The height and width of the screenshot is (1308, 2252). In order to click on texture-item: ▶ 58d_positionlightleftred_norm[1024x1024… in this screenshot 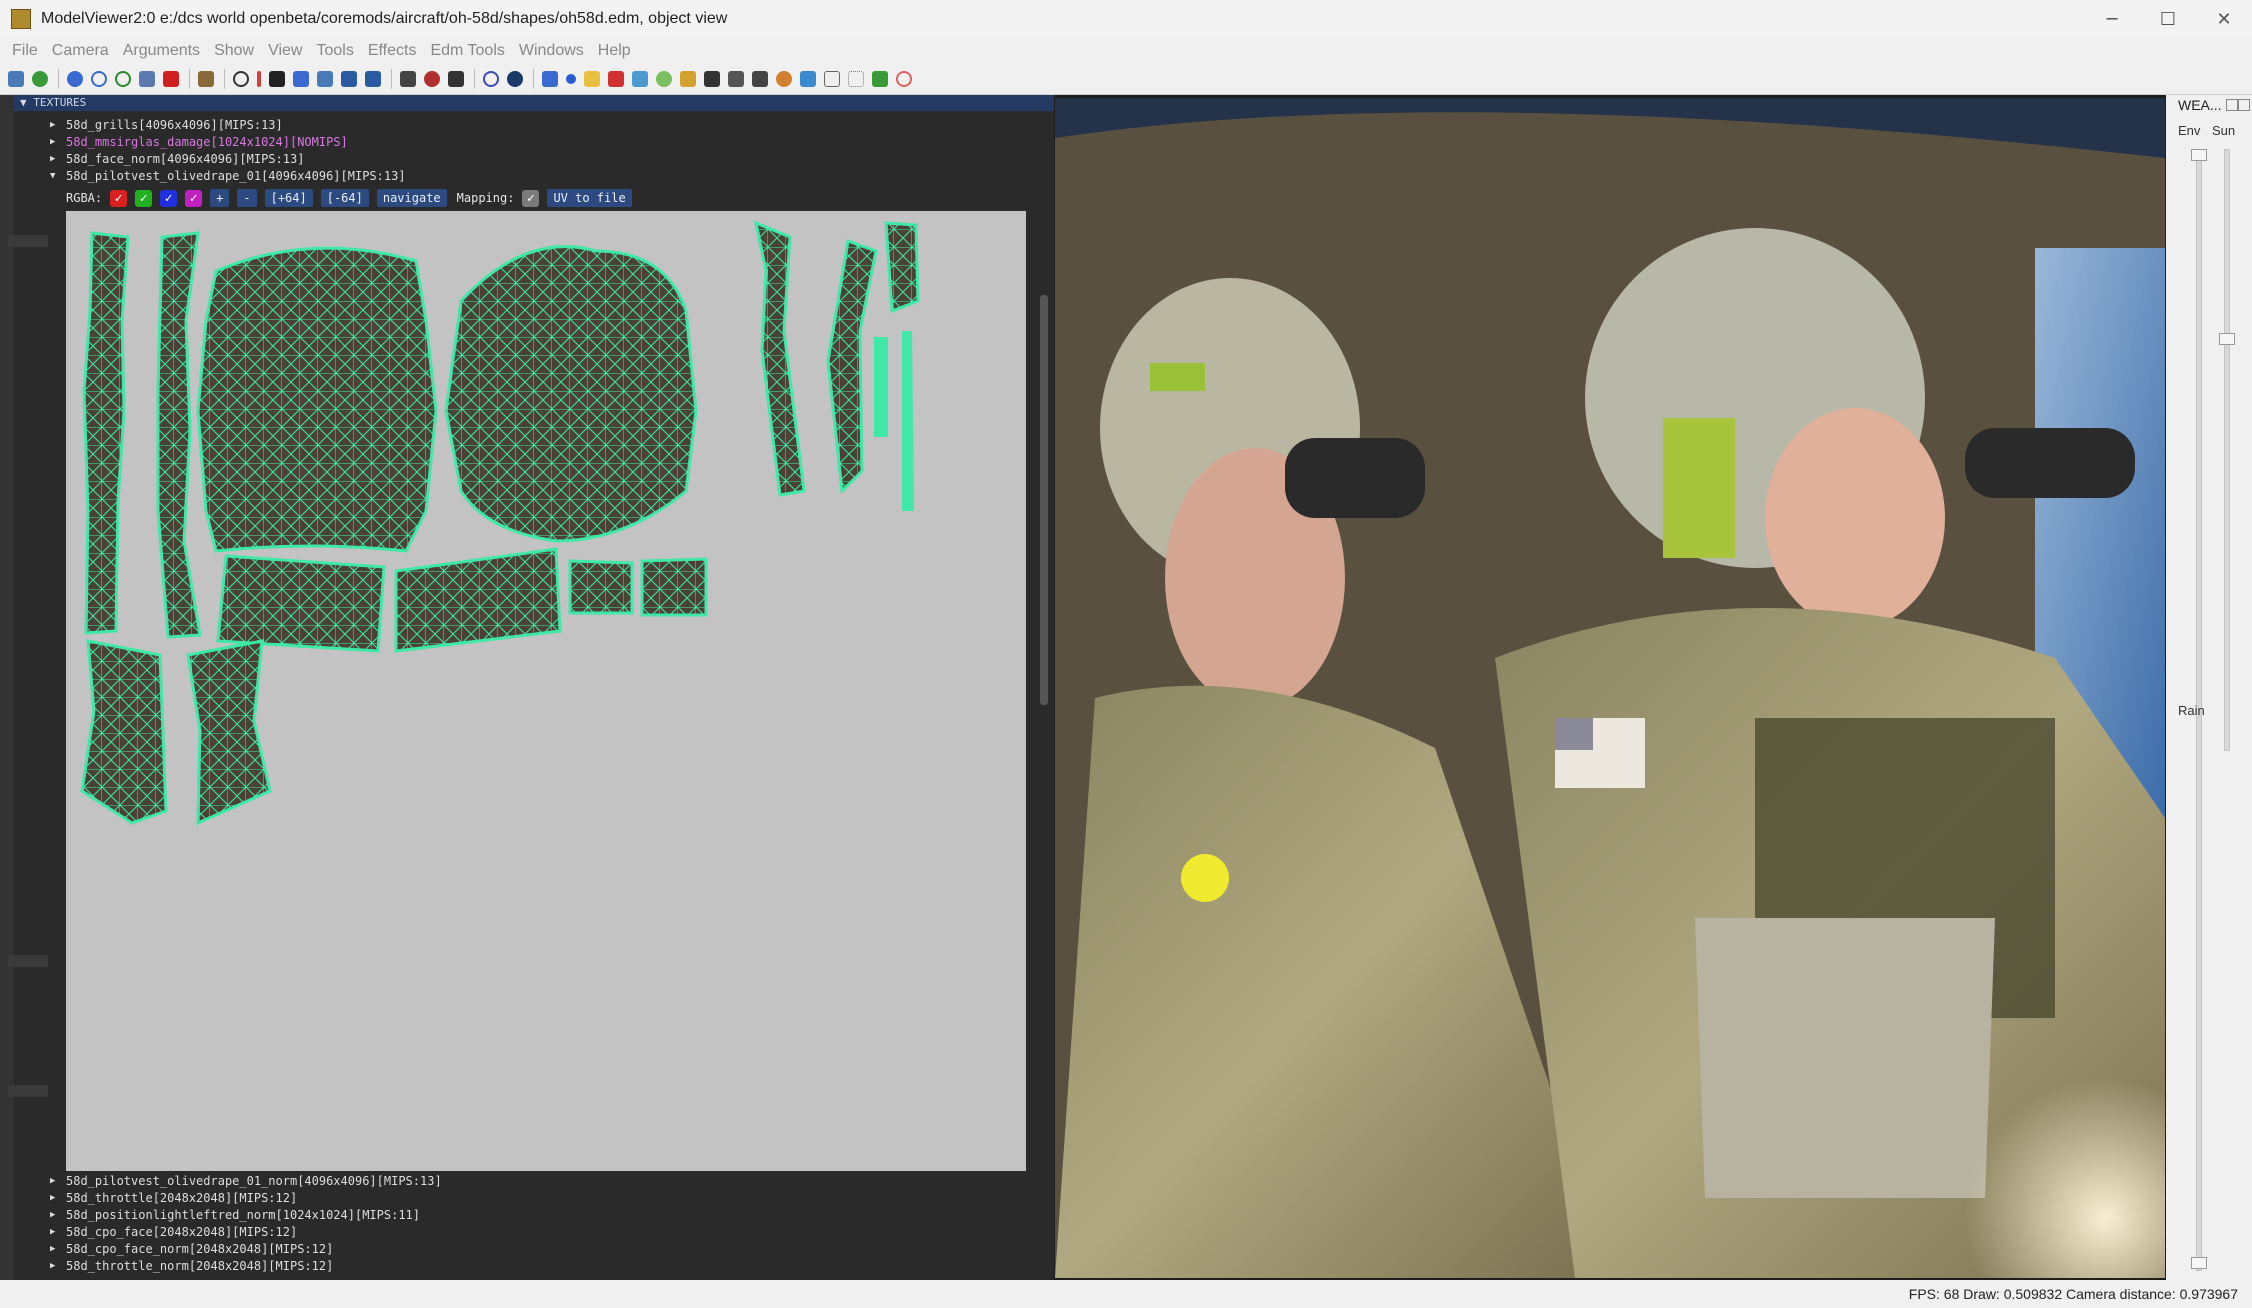, I will do `click(548, 1215)`.